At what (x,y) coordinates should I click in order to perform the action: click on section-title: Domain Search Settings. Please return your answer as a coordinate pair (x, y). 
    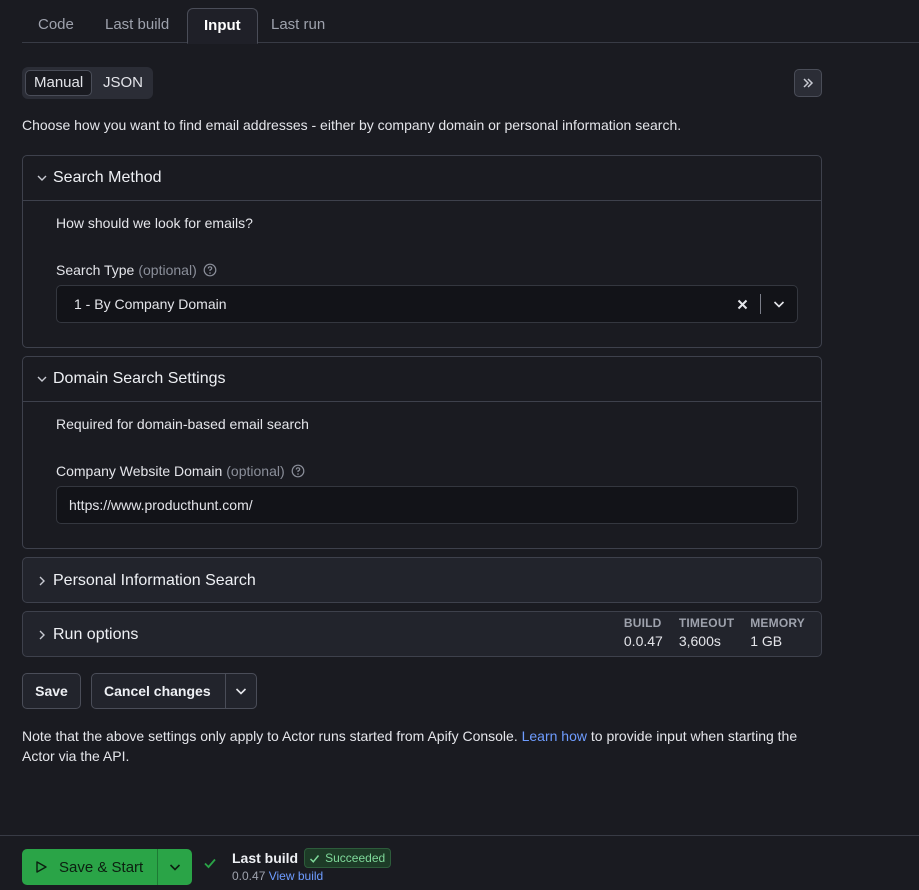
    Looking at the image, I should click on (139, 378).